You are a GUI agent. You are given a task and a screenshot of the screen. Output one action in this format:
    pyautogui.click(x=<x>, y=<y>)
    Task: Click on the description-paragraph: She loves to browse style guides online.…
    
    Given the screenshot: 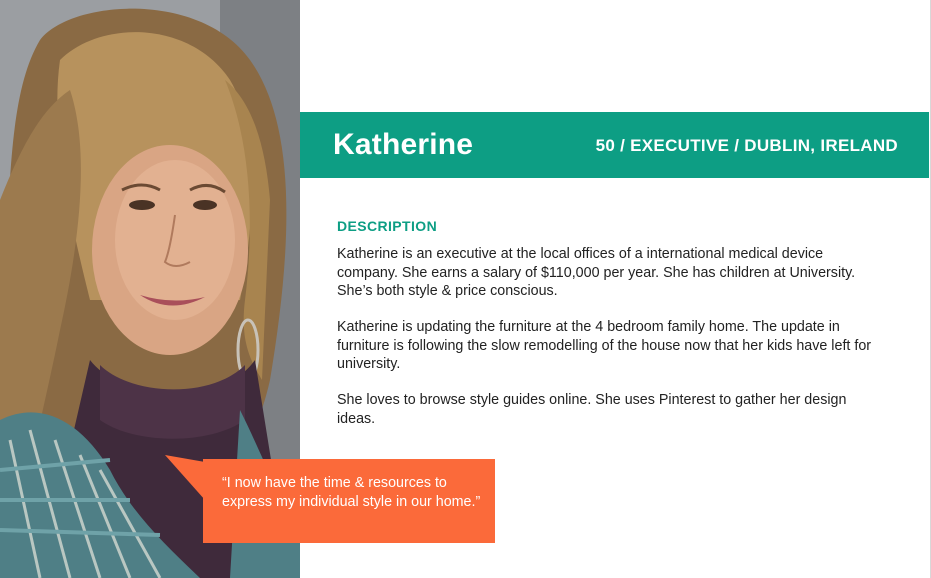 What is the action you would take?
    pyautogui.click(x=592, y=409)
    